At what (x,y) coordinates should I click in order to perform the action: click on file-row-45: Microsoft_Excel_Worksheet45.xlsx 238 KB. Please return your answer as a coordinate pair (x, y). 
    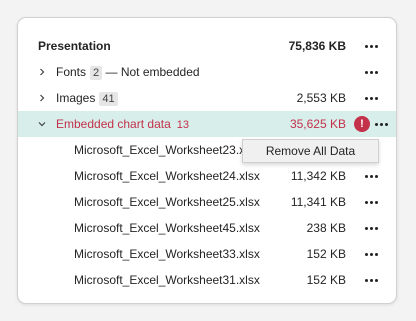
    Looking at the image, I should click on (207, 228).